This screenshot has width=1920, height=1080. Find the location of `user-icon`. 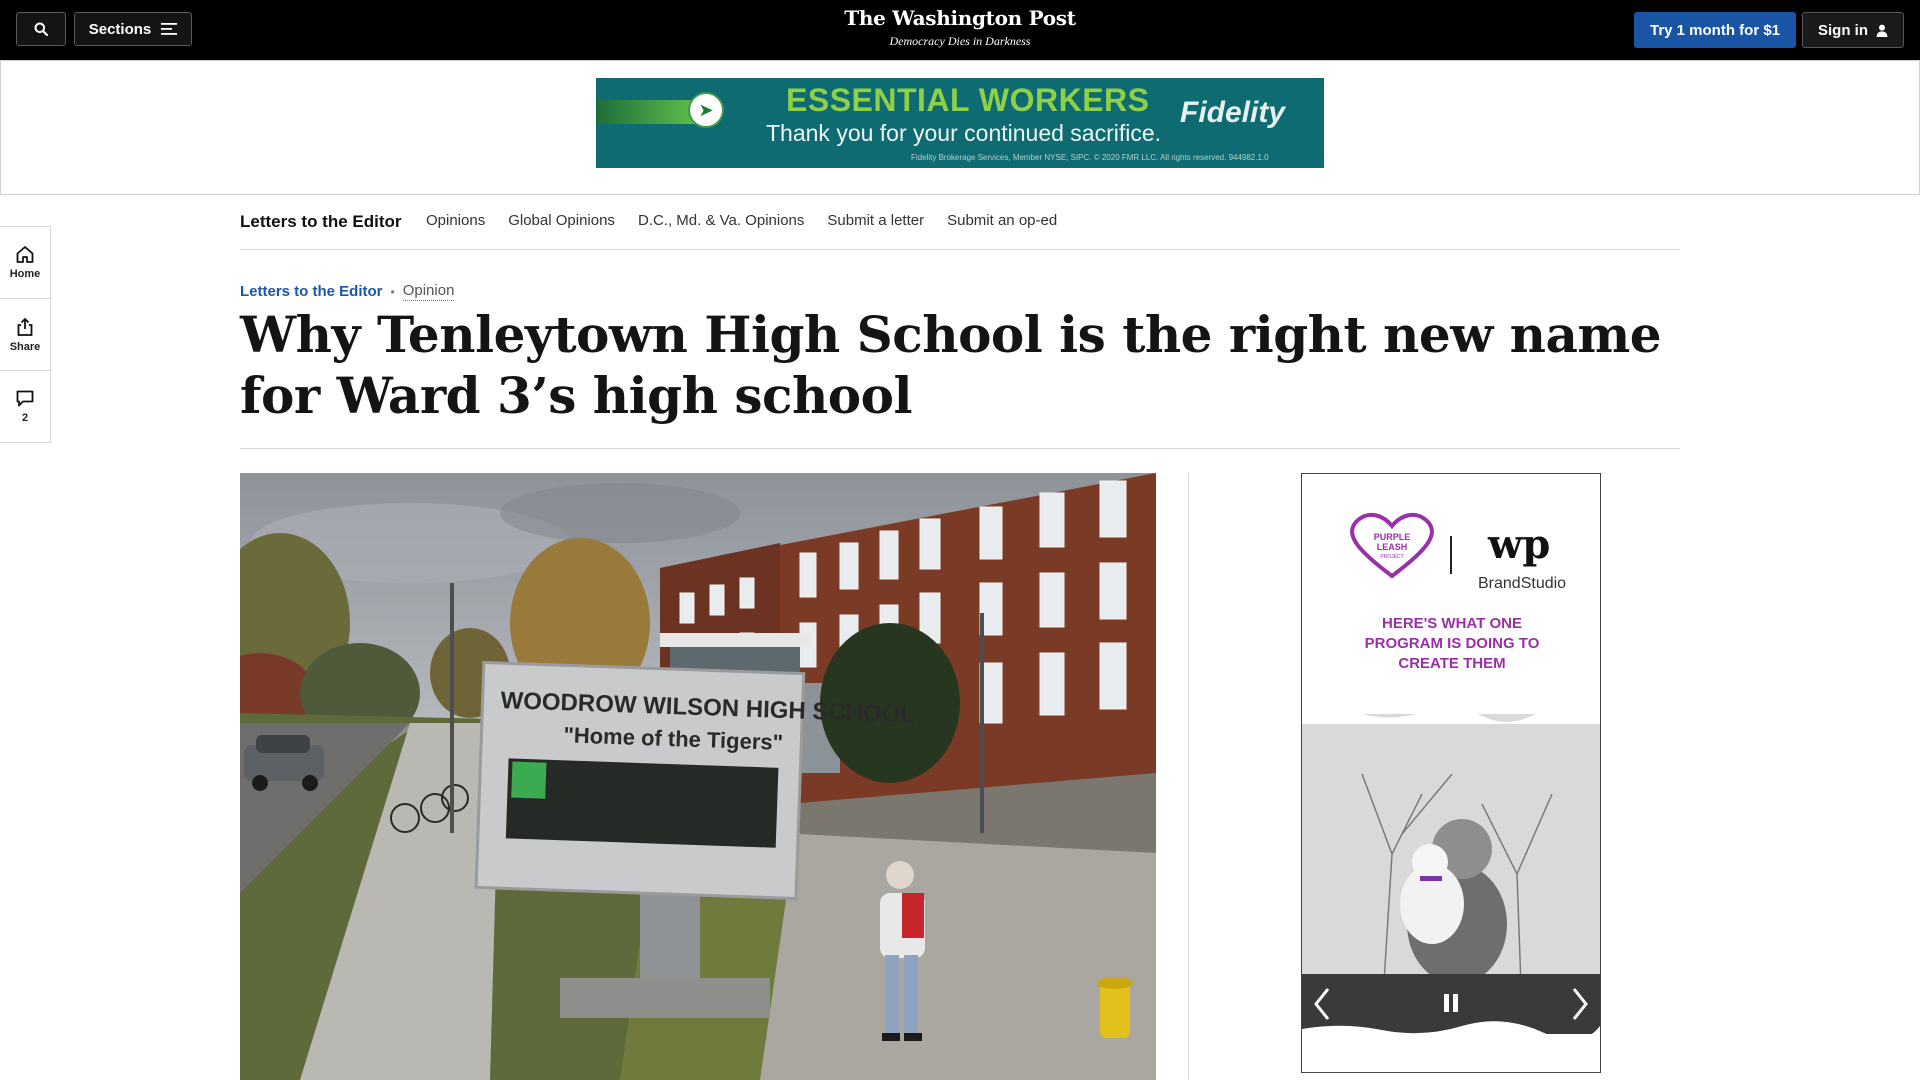

user-icon is located at coordinates (1882, 30).